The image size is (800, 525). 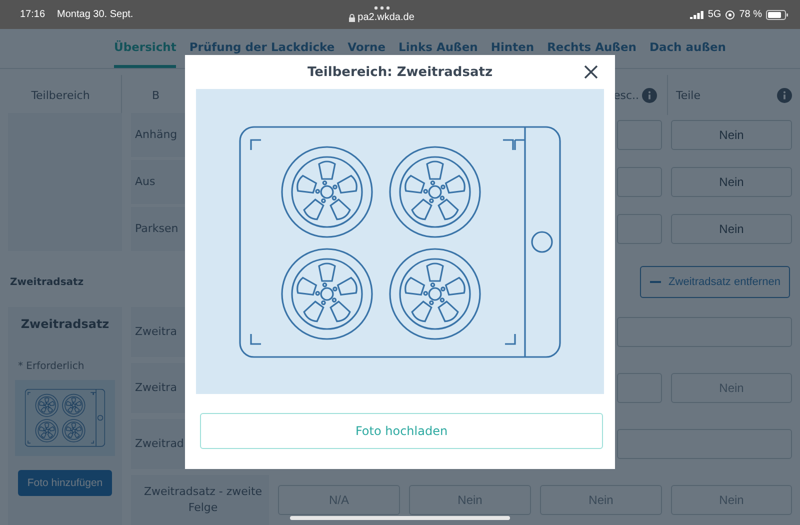 What do you see at coordinates (687, 48) in the screenshot?
I see `nav-tab: Dach außen` at bounding box center [687, 48].